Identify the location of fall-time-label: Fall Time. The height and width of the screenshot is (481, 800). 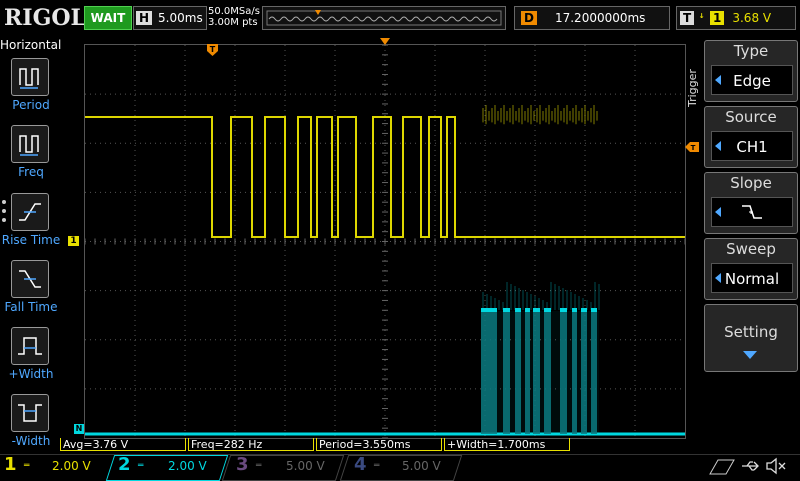
(31, 307).